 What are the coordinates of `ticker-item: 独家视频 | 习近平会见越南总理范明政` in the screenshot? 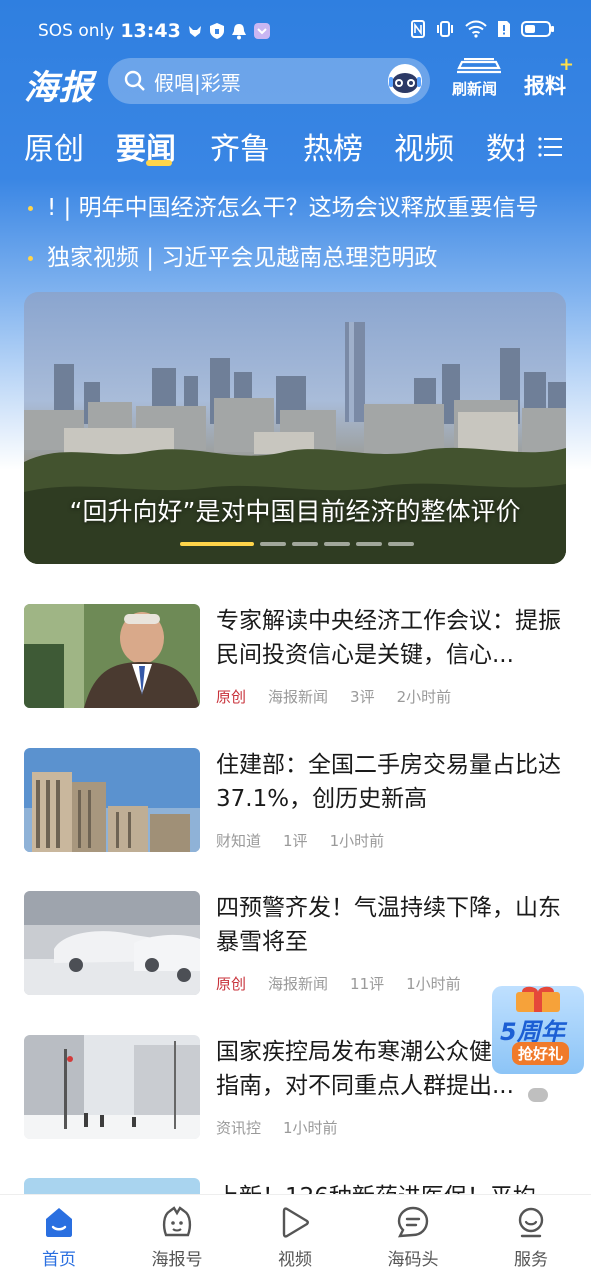 It's located at (232, 255).